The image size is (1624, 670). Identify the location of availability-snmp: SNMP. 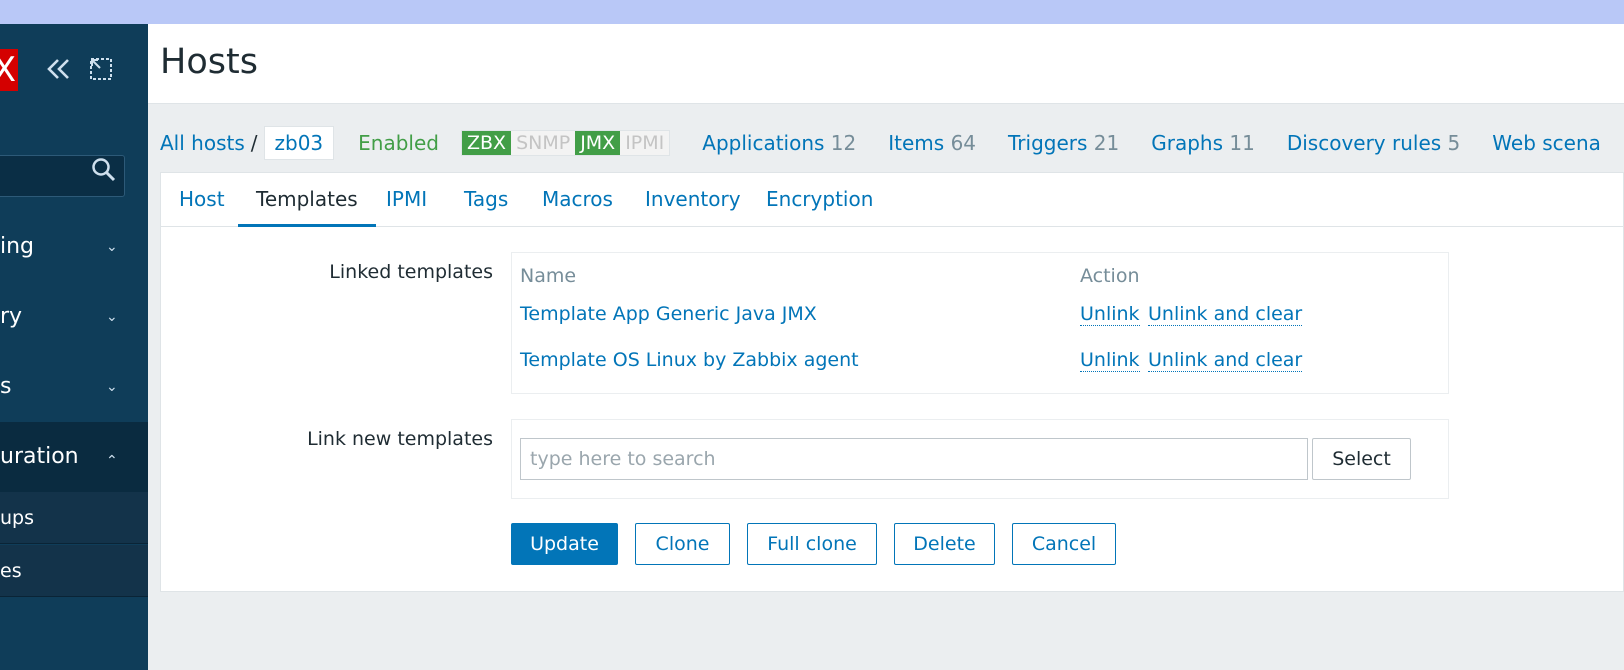
(543, 143).